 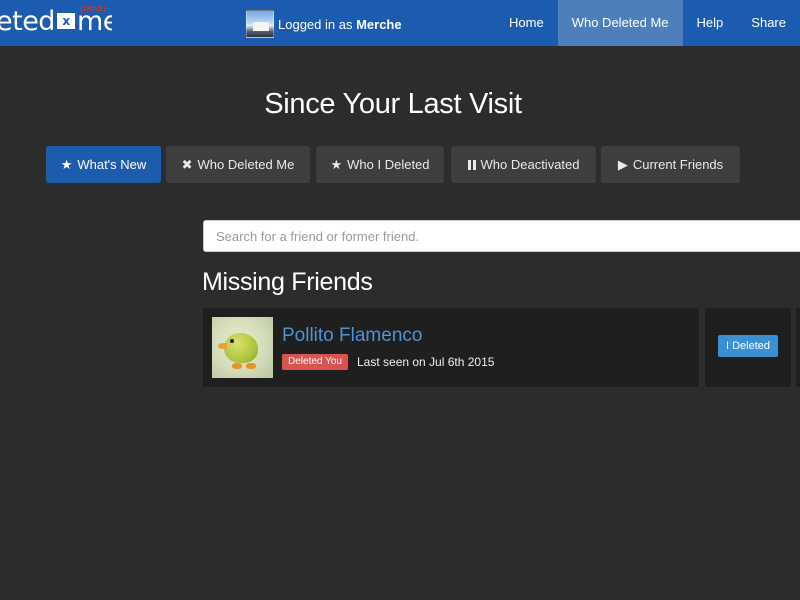 I want to click on tab-who-deactivated: Who Deactivated, so click(x=523, y=164).